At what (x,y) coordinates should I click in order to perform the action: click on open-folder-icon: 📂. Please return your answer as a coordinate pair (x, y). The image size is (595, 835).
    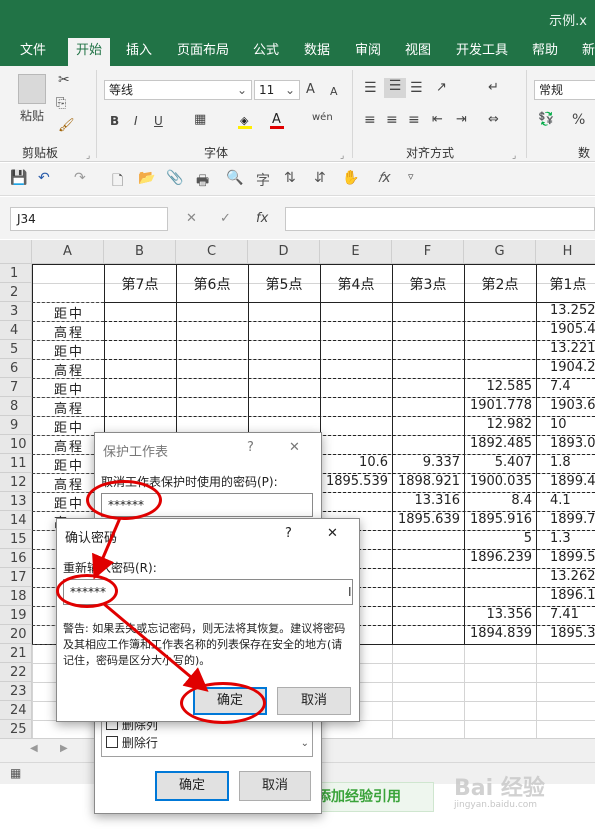
    Looking at the image, I should click on (146, 178).